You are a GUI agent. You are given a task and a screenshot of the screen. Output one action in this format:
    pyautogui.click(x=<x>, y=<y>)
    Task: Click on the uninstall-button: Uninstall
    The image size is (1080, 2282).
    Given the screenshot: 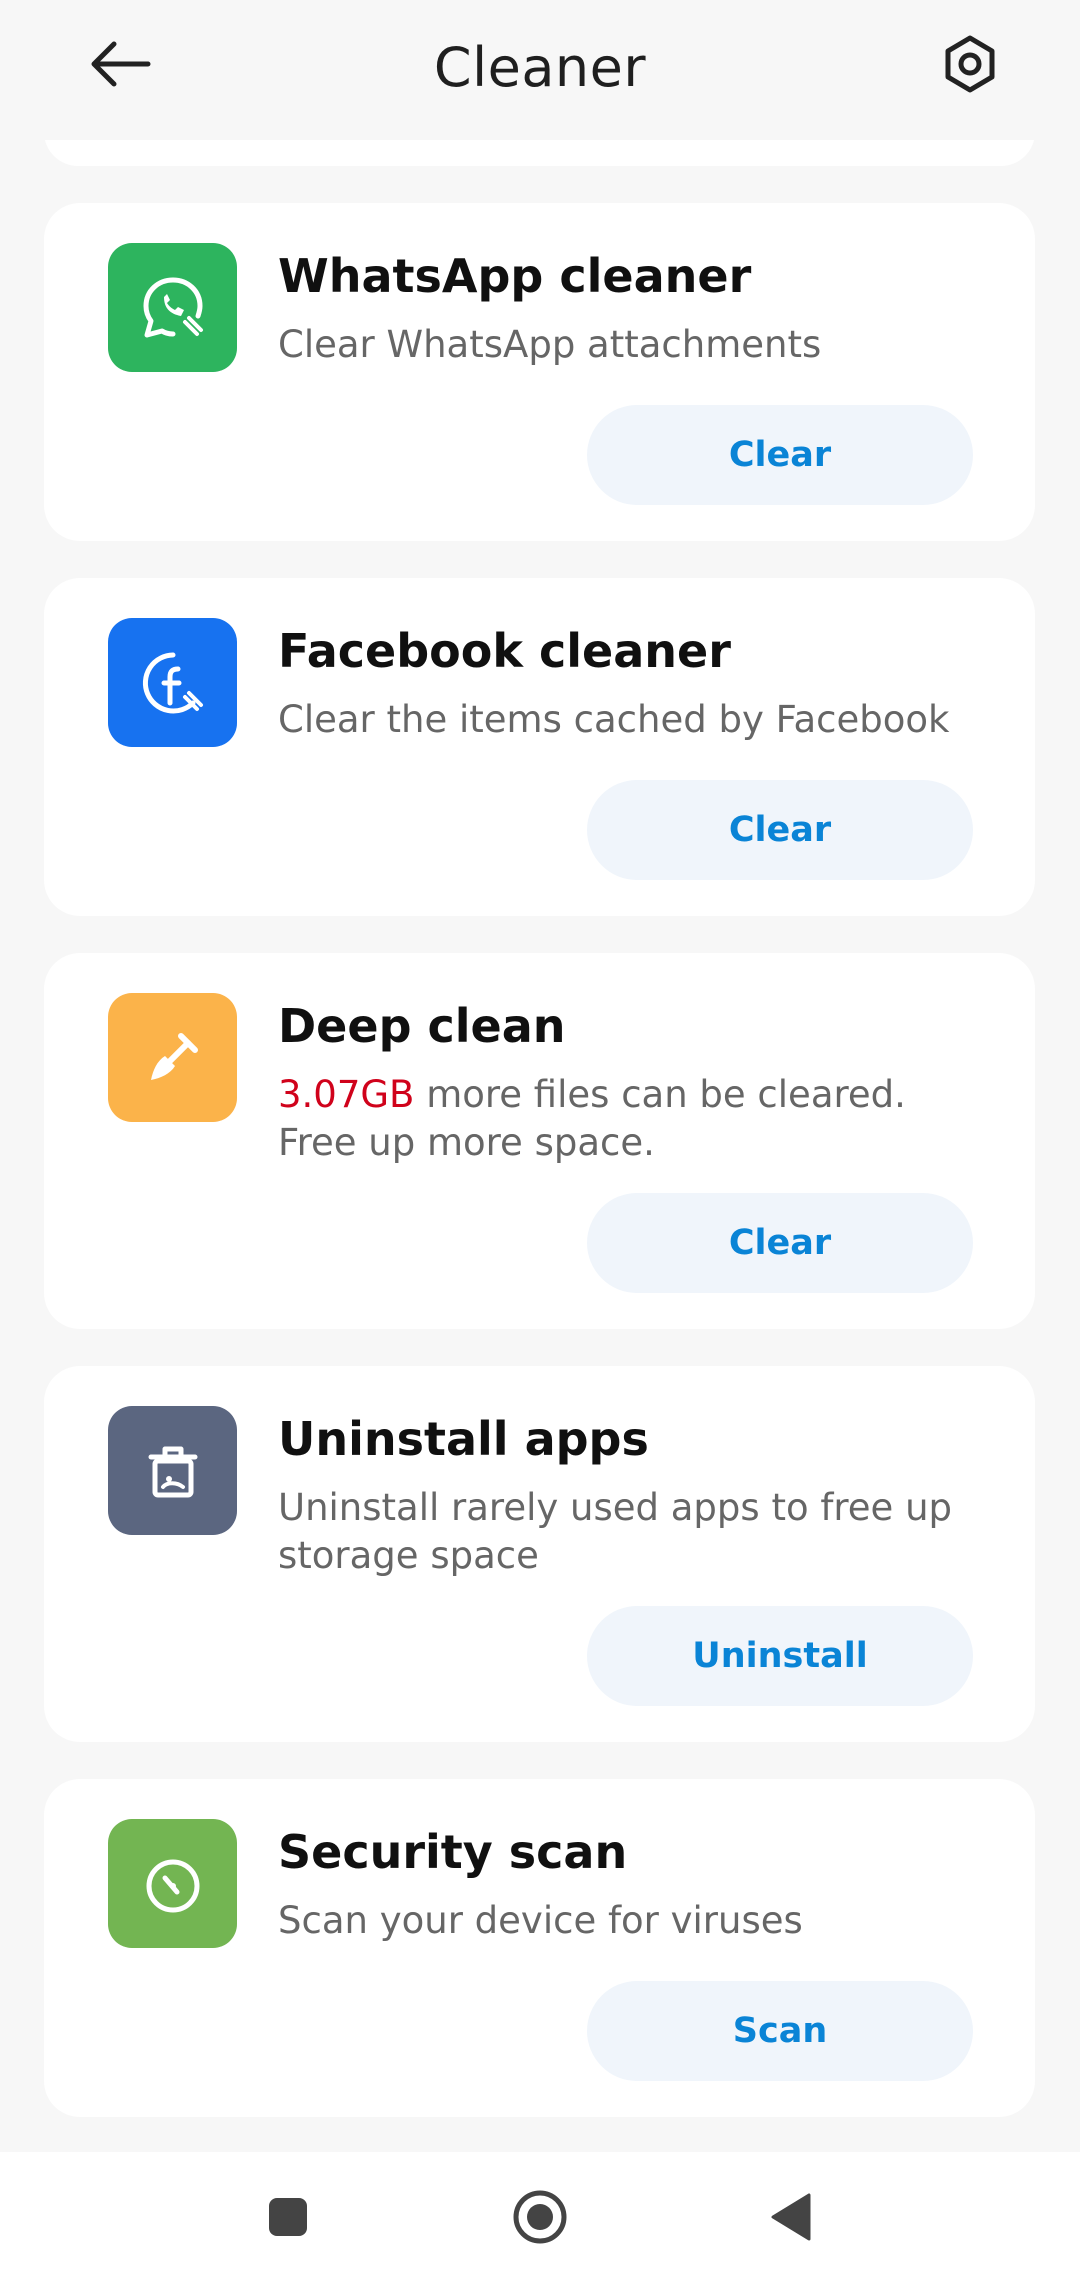 What is the action you would take?
    pyautogui.click(x=780, y=1656)
    